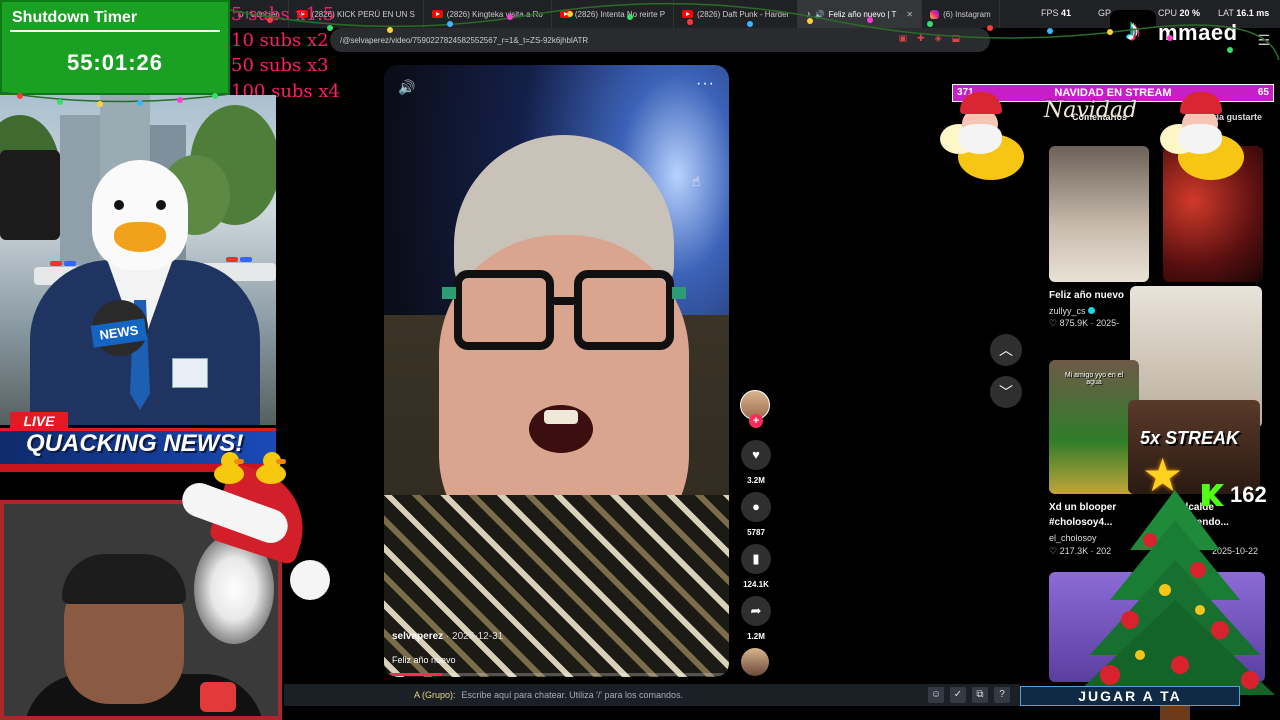  What do you see at coordinates (756, 559) in the screenshot?
I see `bookmark-icon: ▮` at bounding box center [756, 559].